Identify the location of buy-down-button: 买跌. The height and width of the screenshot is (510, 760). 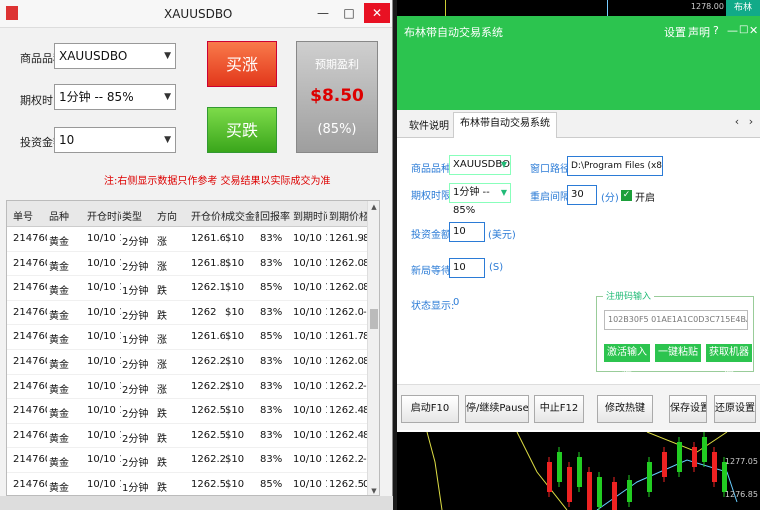
(242, 130).